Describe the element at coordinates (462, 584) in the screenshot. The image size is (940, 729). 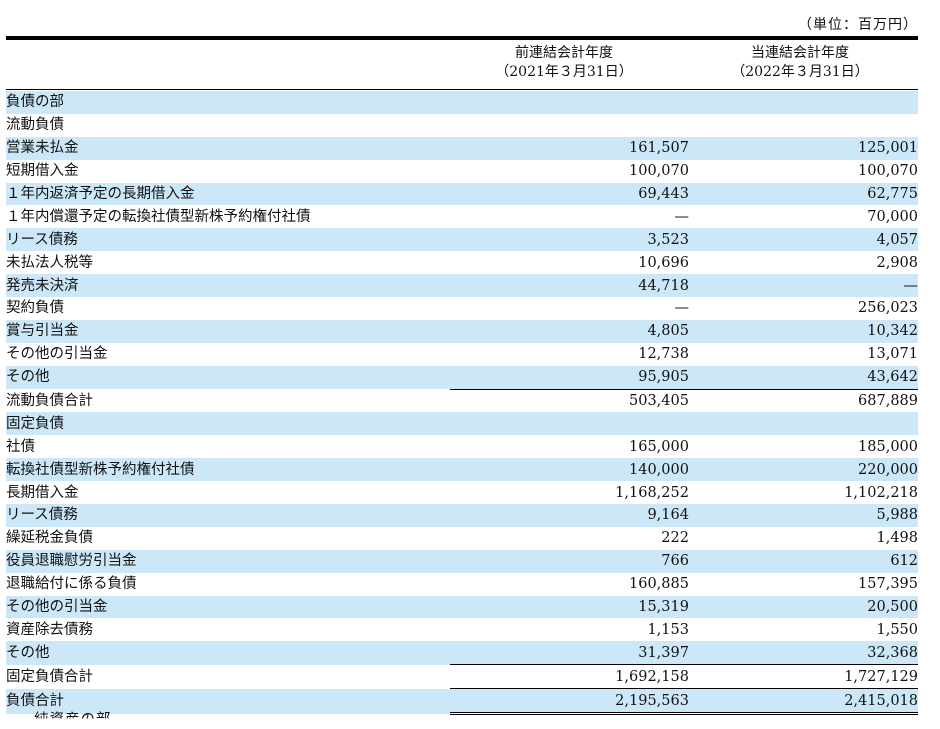
I see `table-row: 退職給付に係る負債 160,885 157,395` at that location.